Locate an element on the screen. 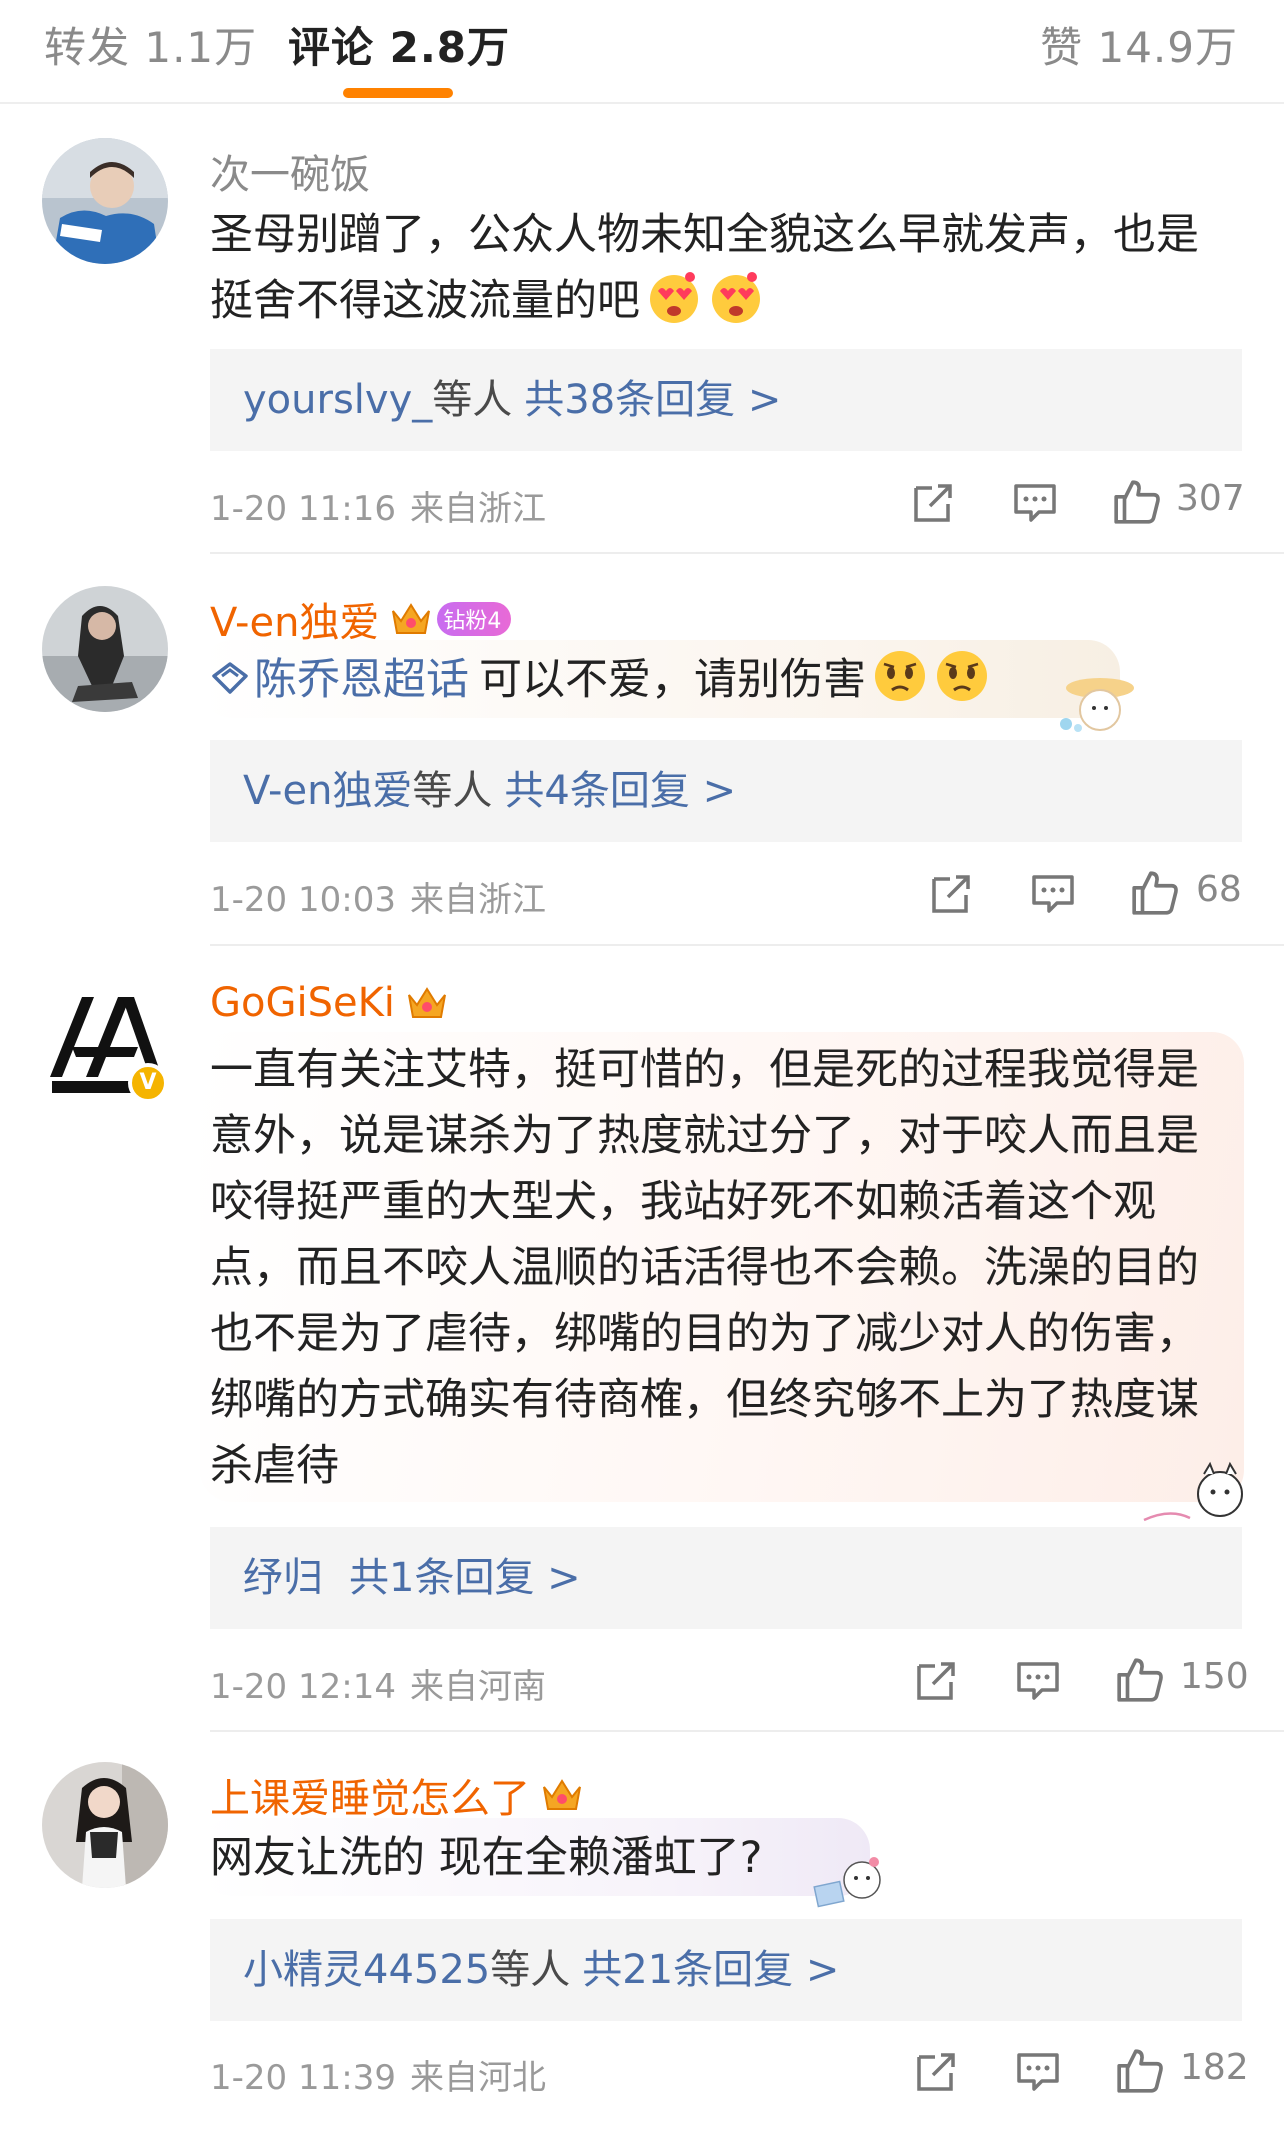  tab-forward: 转发 1.1万 is located at coordinates (150, 44).